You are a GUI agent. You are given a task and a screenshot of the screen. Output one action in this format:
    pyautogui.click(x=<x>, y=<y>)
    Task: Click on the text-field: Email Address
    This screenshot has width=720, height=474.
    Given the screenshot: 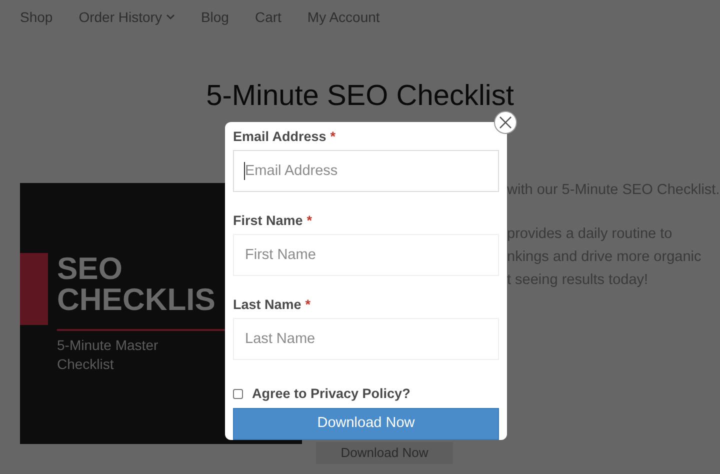 What is the action you would take?
    pyautogui.click(x=366, y=171)
    